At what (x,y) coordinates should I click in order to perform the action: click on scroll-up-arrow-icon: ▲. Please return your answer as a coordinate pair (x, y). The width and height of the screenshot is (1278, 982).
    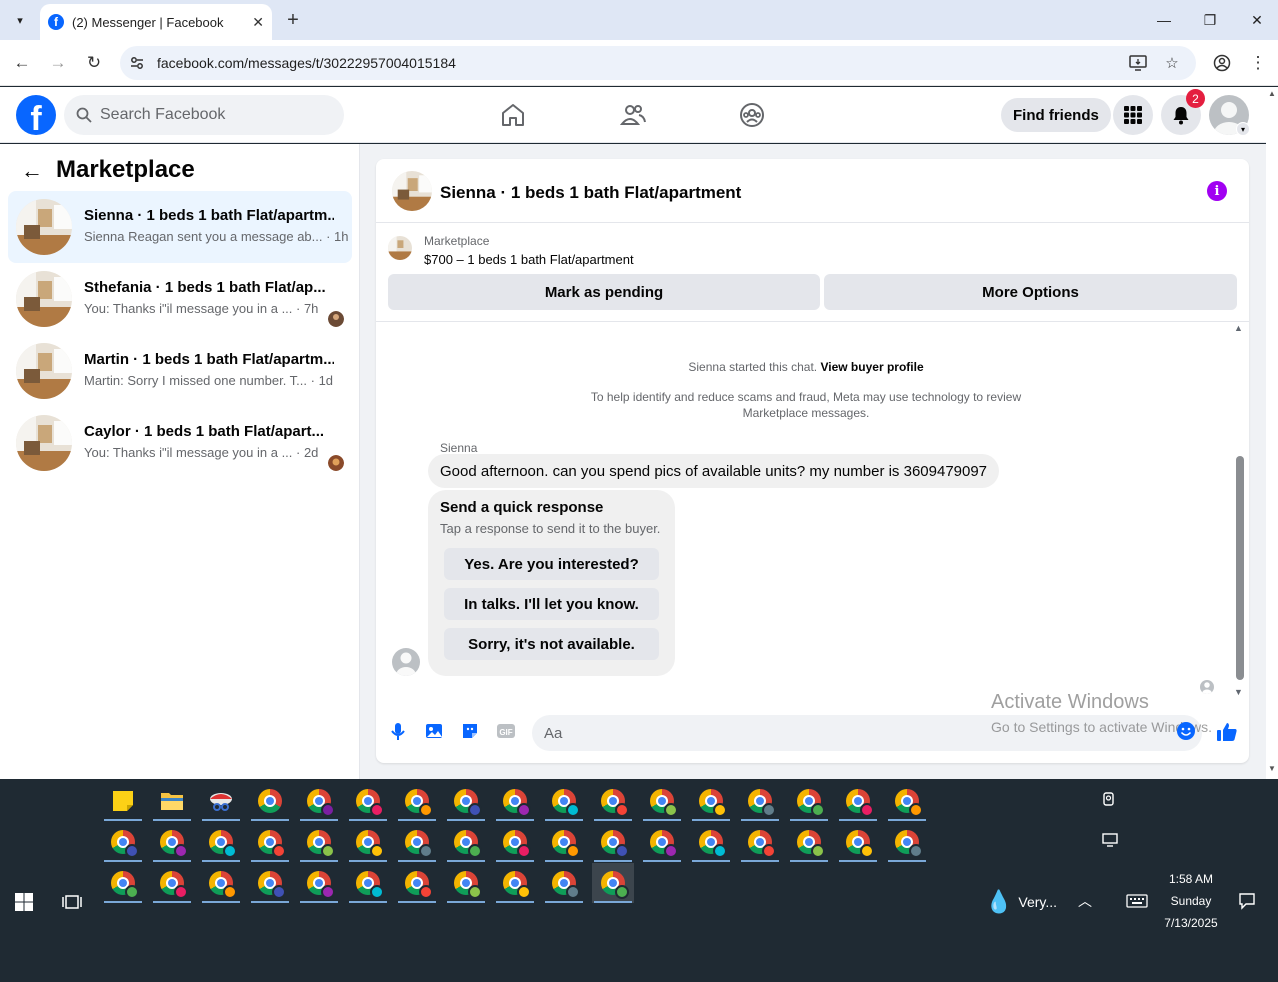
    Looking at the image, I should click on (1238, 328).